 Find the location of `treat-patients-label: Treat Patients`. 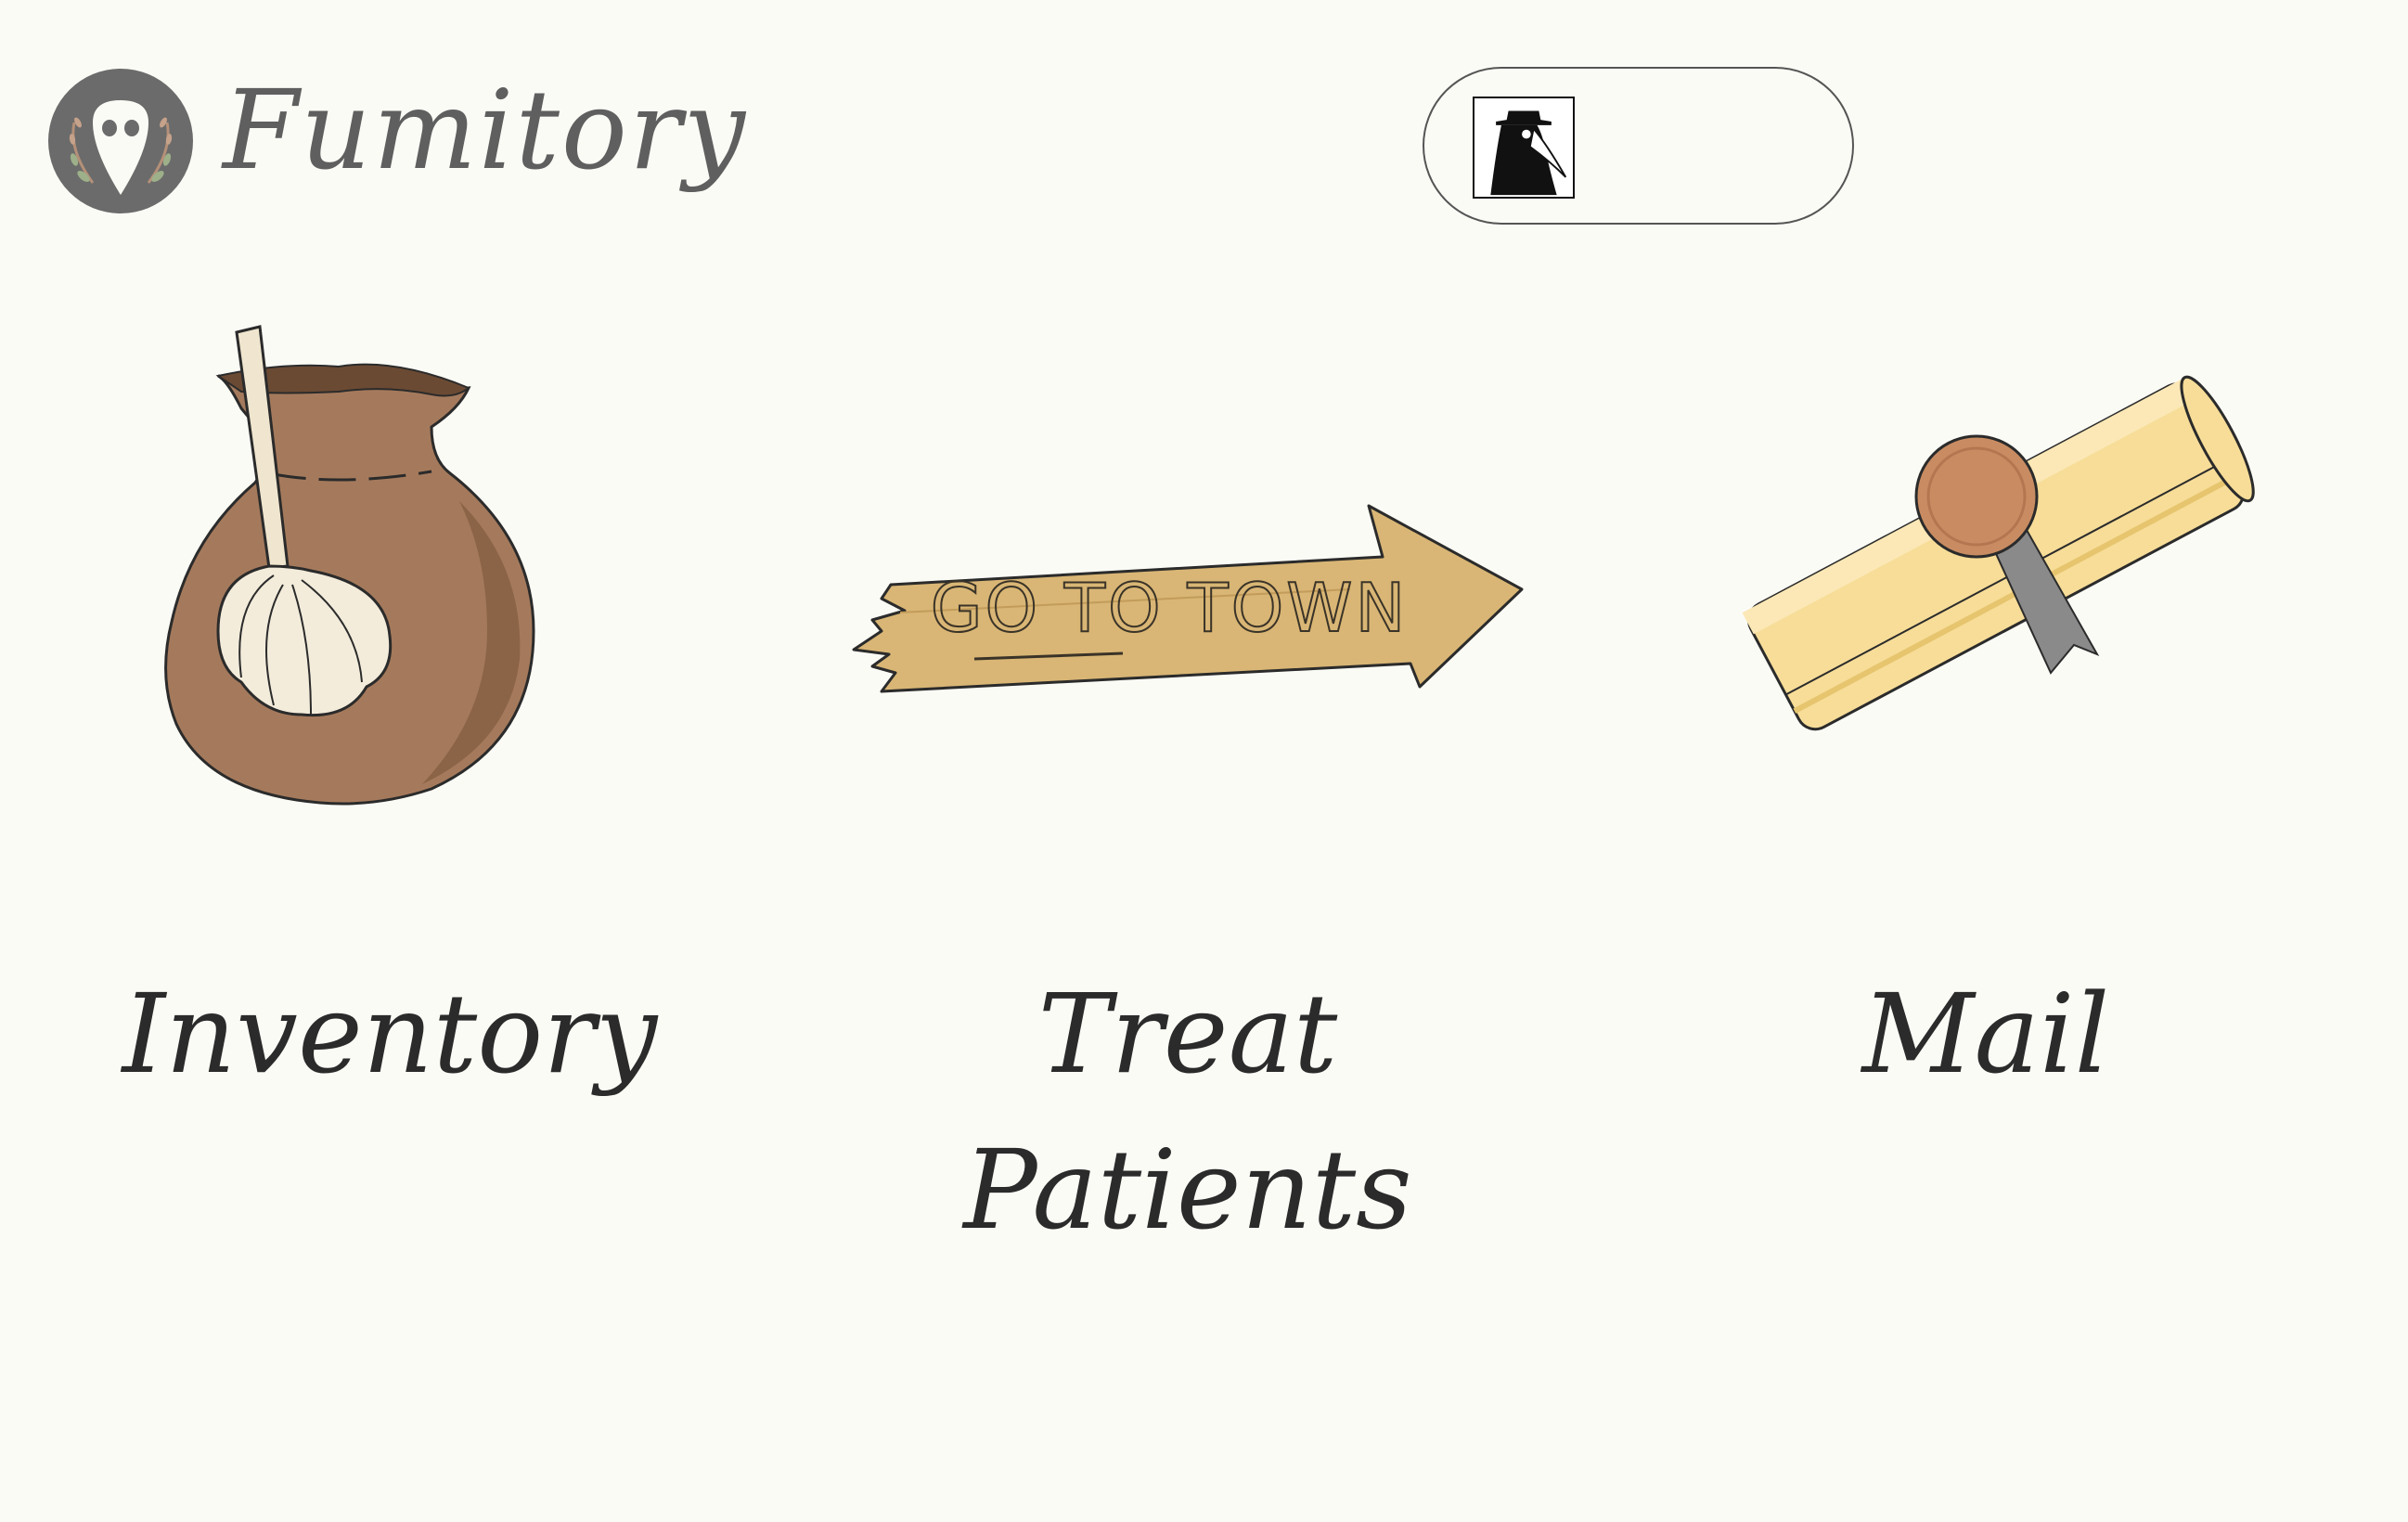

treat-patients-label: Treat Patients is located at coordinates (1188, 1112).